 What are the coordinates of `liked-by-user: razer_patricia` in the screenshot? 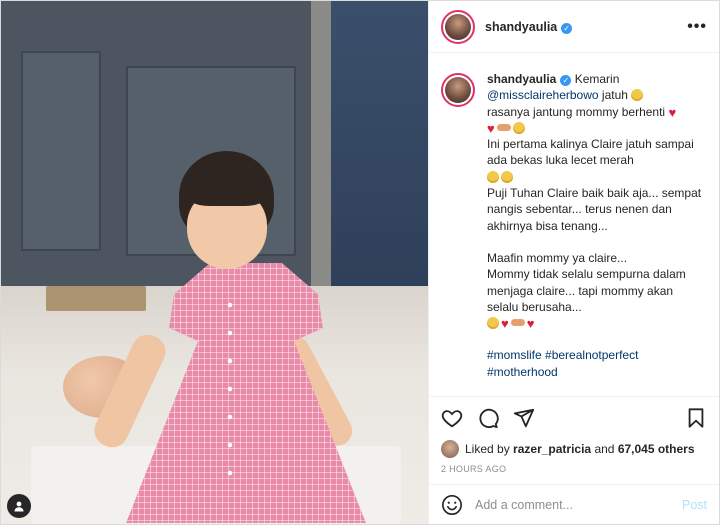 It's located at (552, 449).